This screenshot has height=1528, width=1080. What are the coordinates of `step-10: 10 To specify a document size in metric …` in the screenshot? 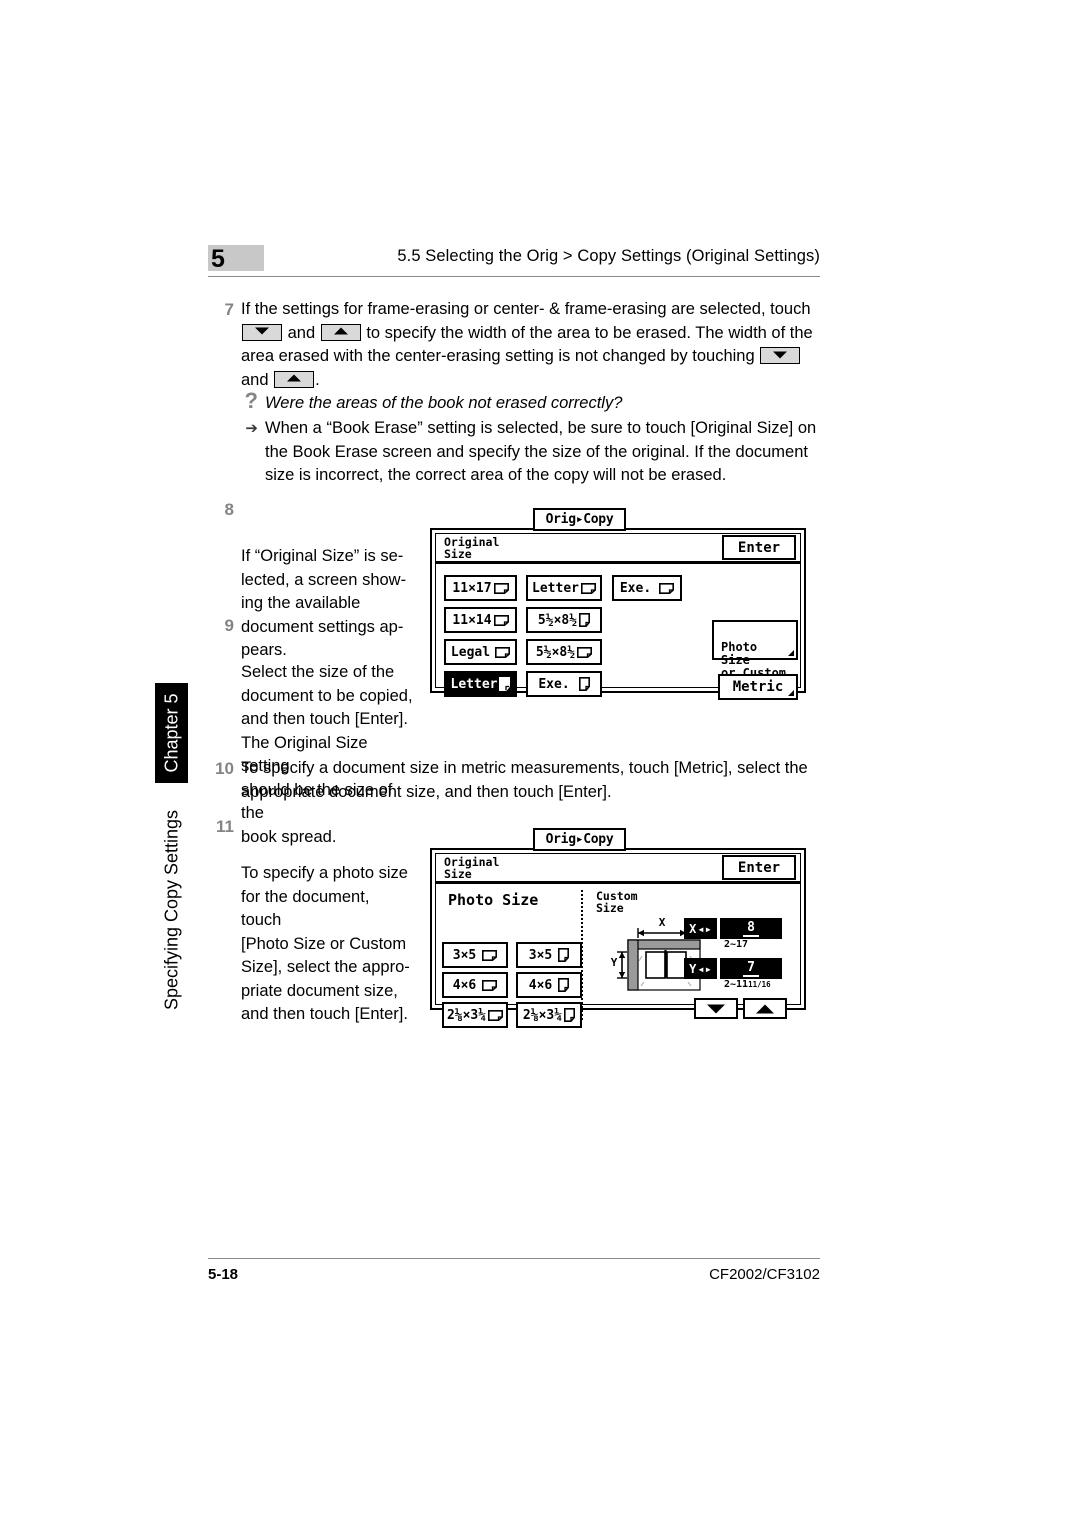 It's located at (514, 780).